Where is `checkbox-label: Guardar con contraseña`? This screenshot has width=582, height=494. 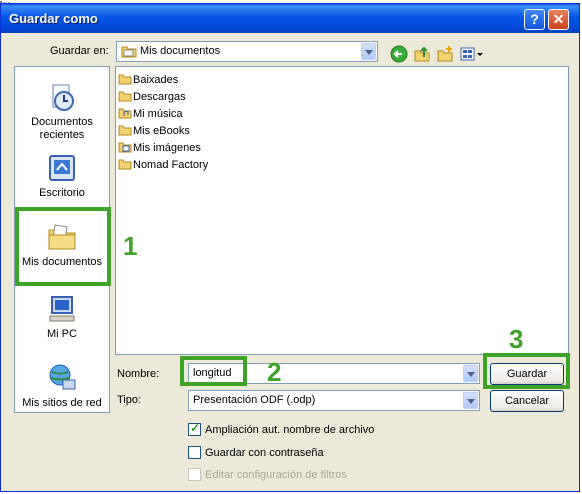
checkbox-label: Guardar con contraseña is located at coordinates (264, 453).